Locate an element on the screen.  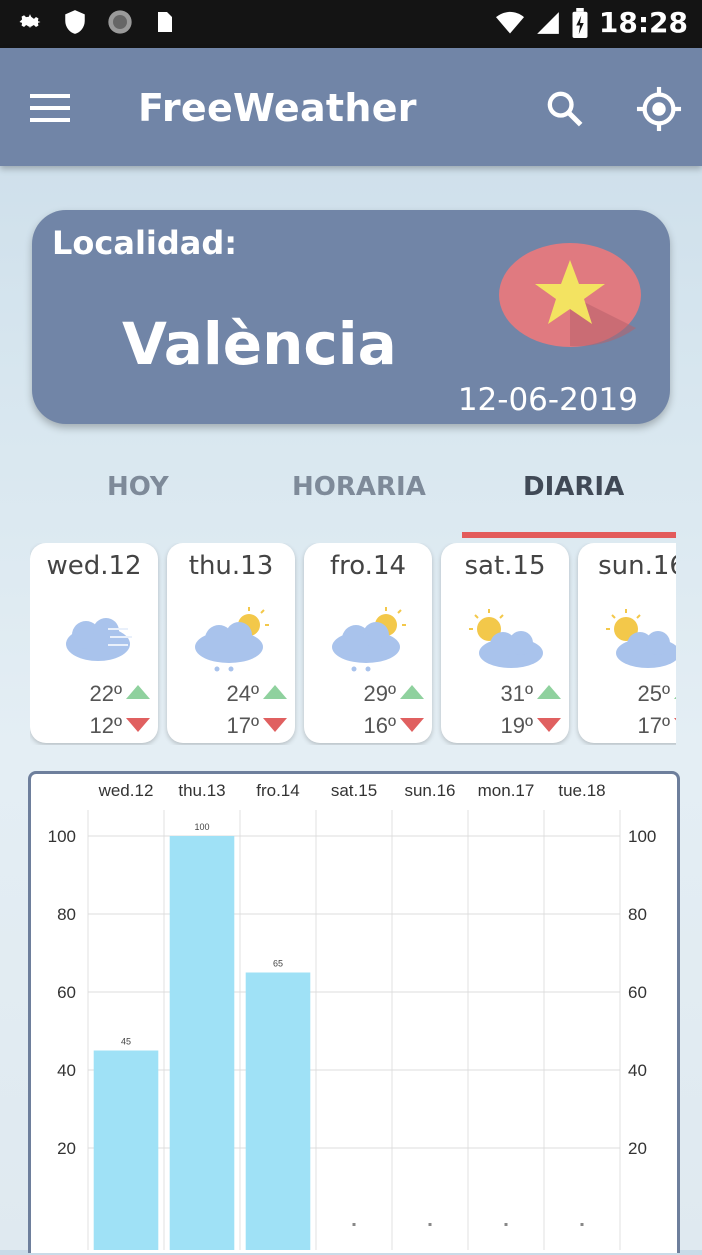
max-temp: 24º is located at coordinates (242, 693).